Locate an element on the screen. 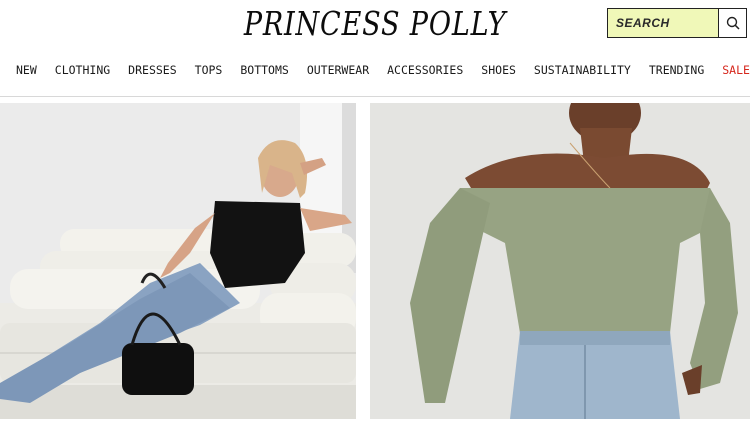  search-button is located at coordinates (732, 23).